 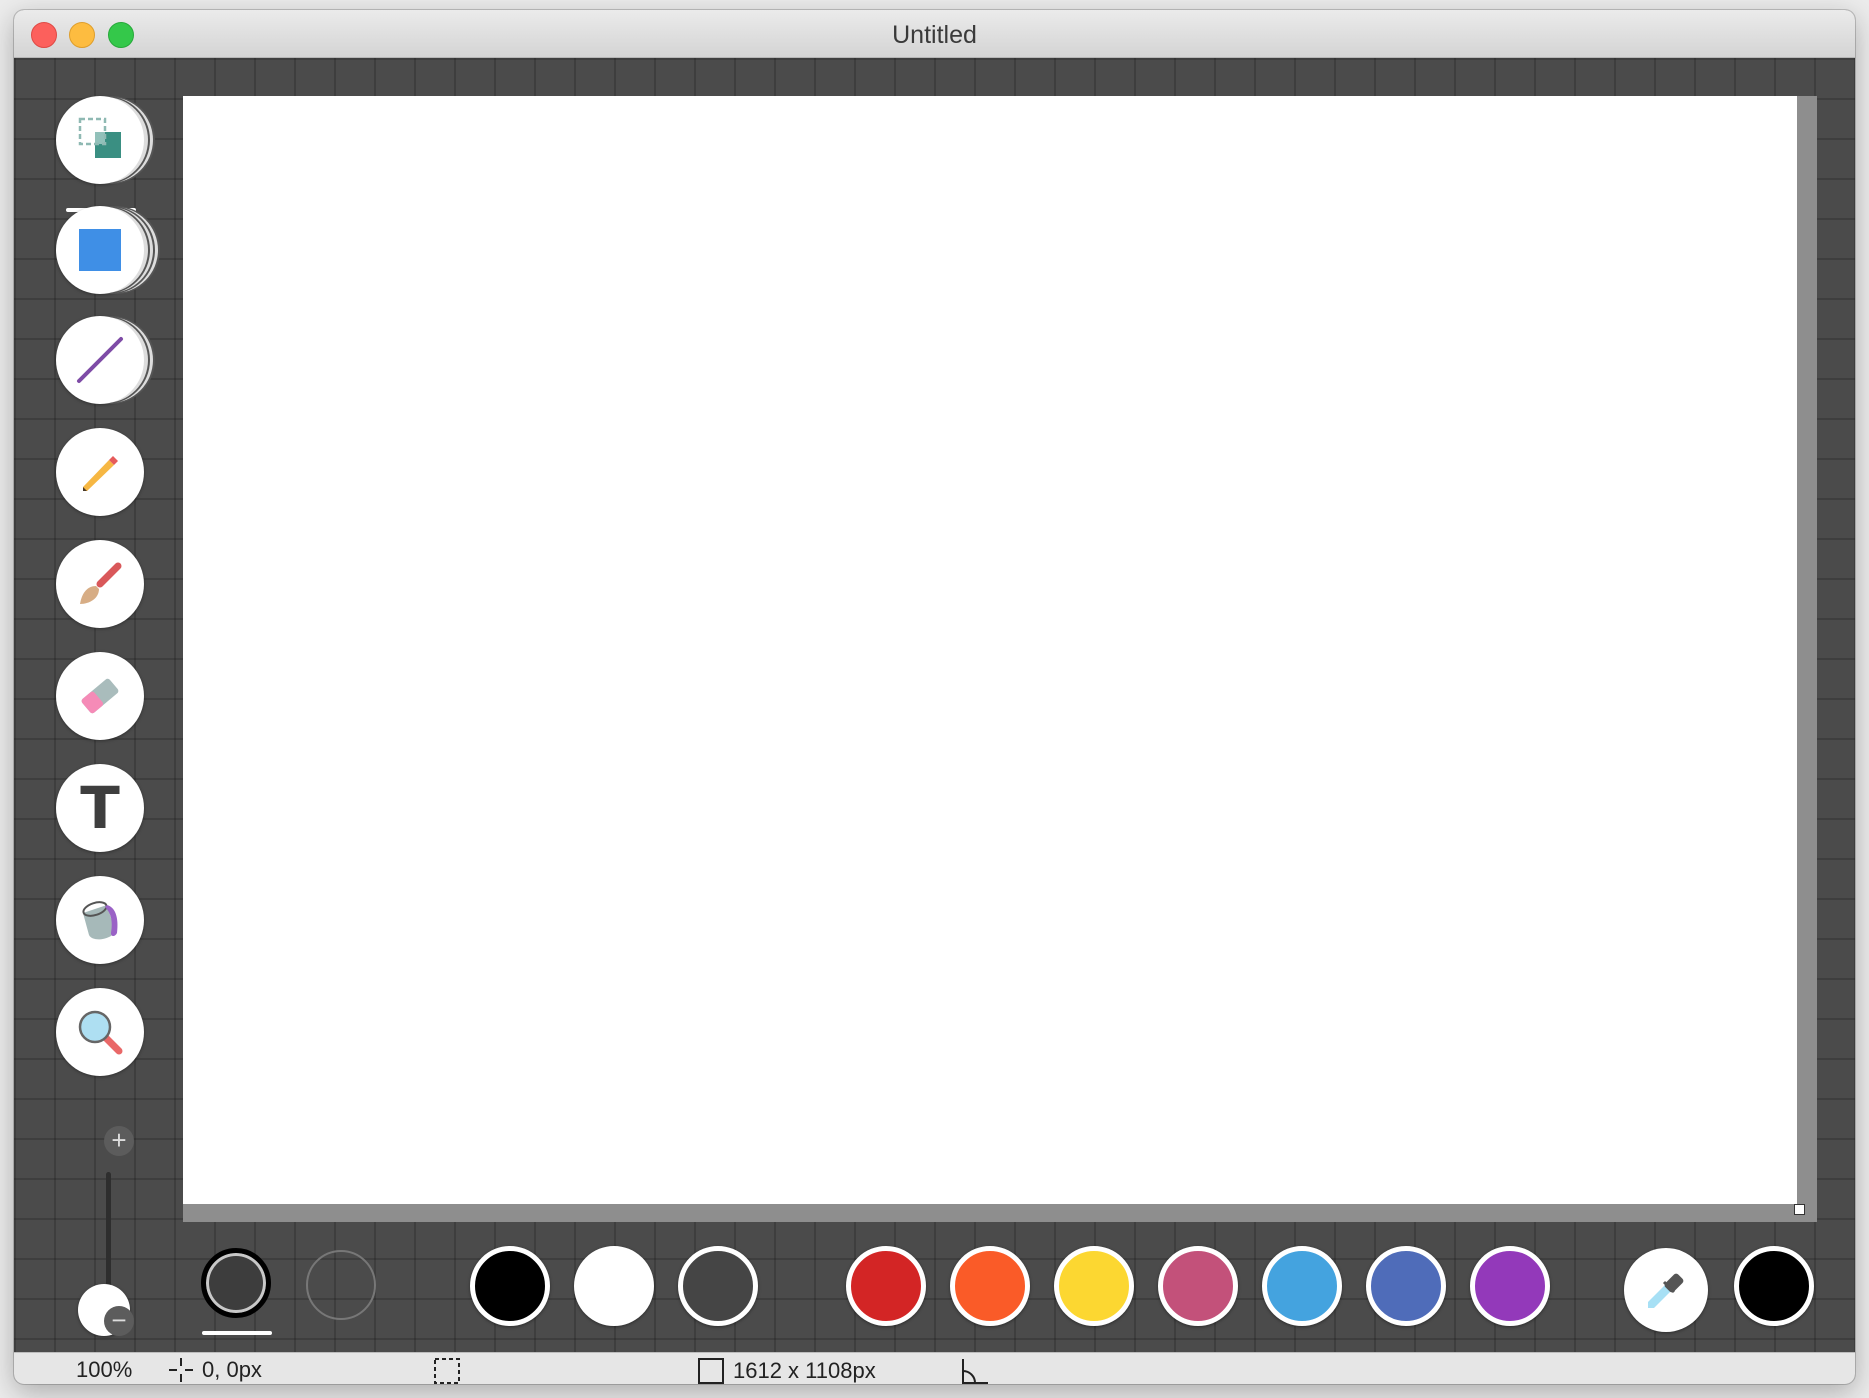 I want to click on swatch-black, so click(x=510, y=1286).